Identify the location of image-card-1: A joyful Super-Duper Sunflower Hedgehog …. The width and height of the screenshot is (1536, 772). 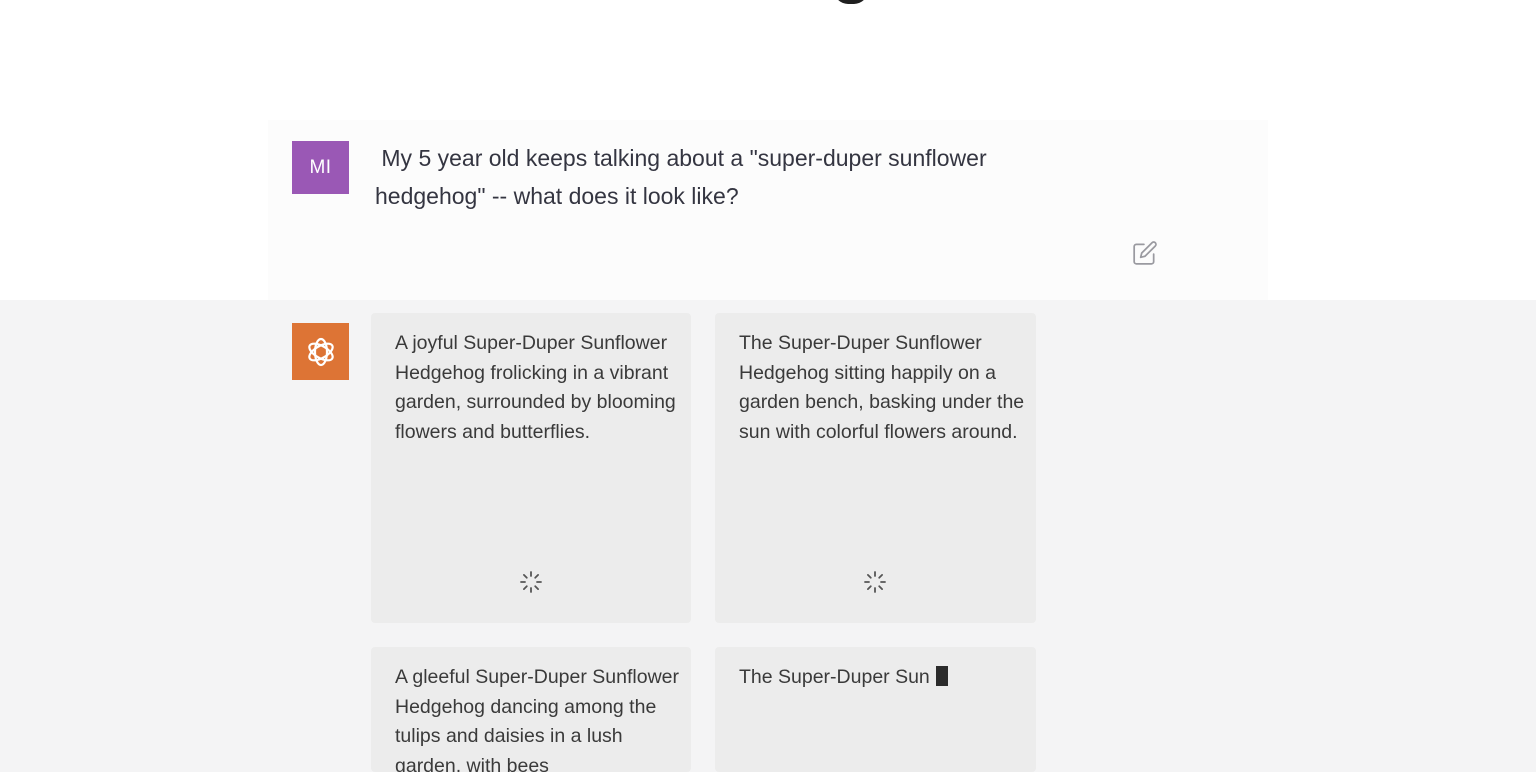
(531, 468).